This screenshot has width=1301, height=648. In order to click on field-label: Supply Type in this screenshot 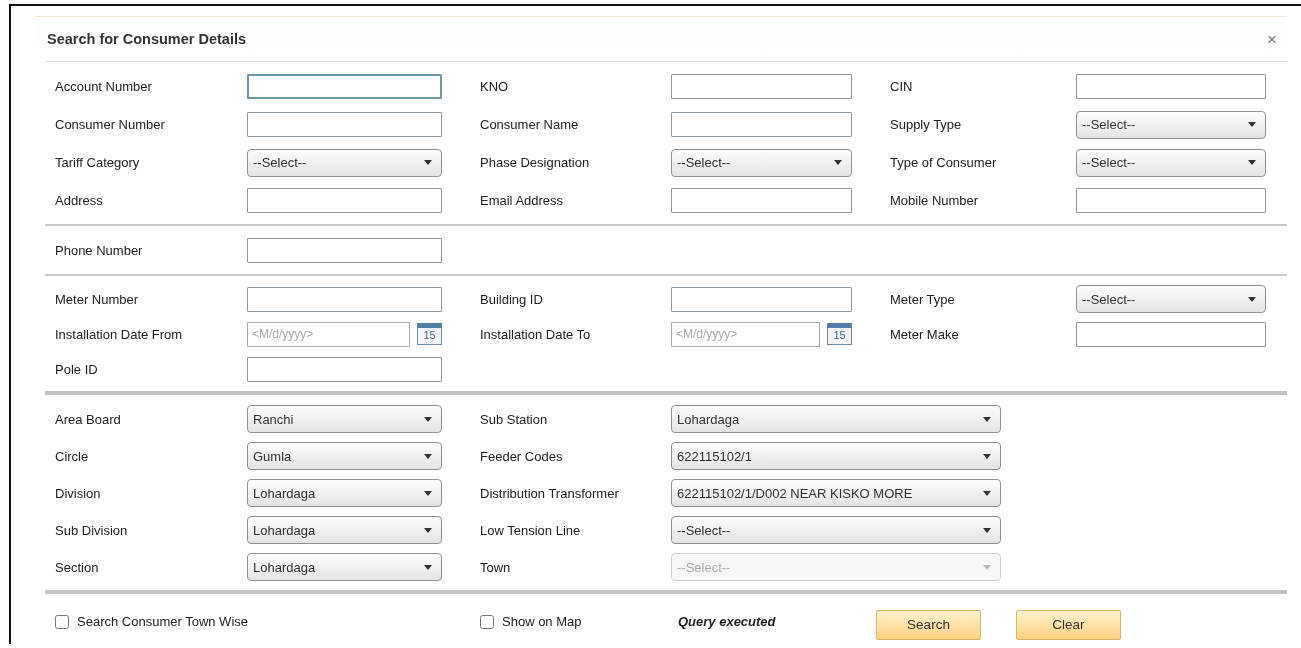, I will do `click(926, 125)`.